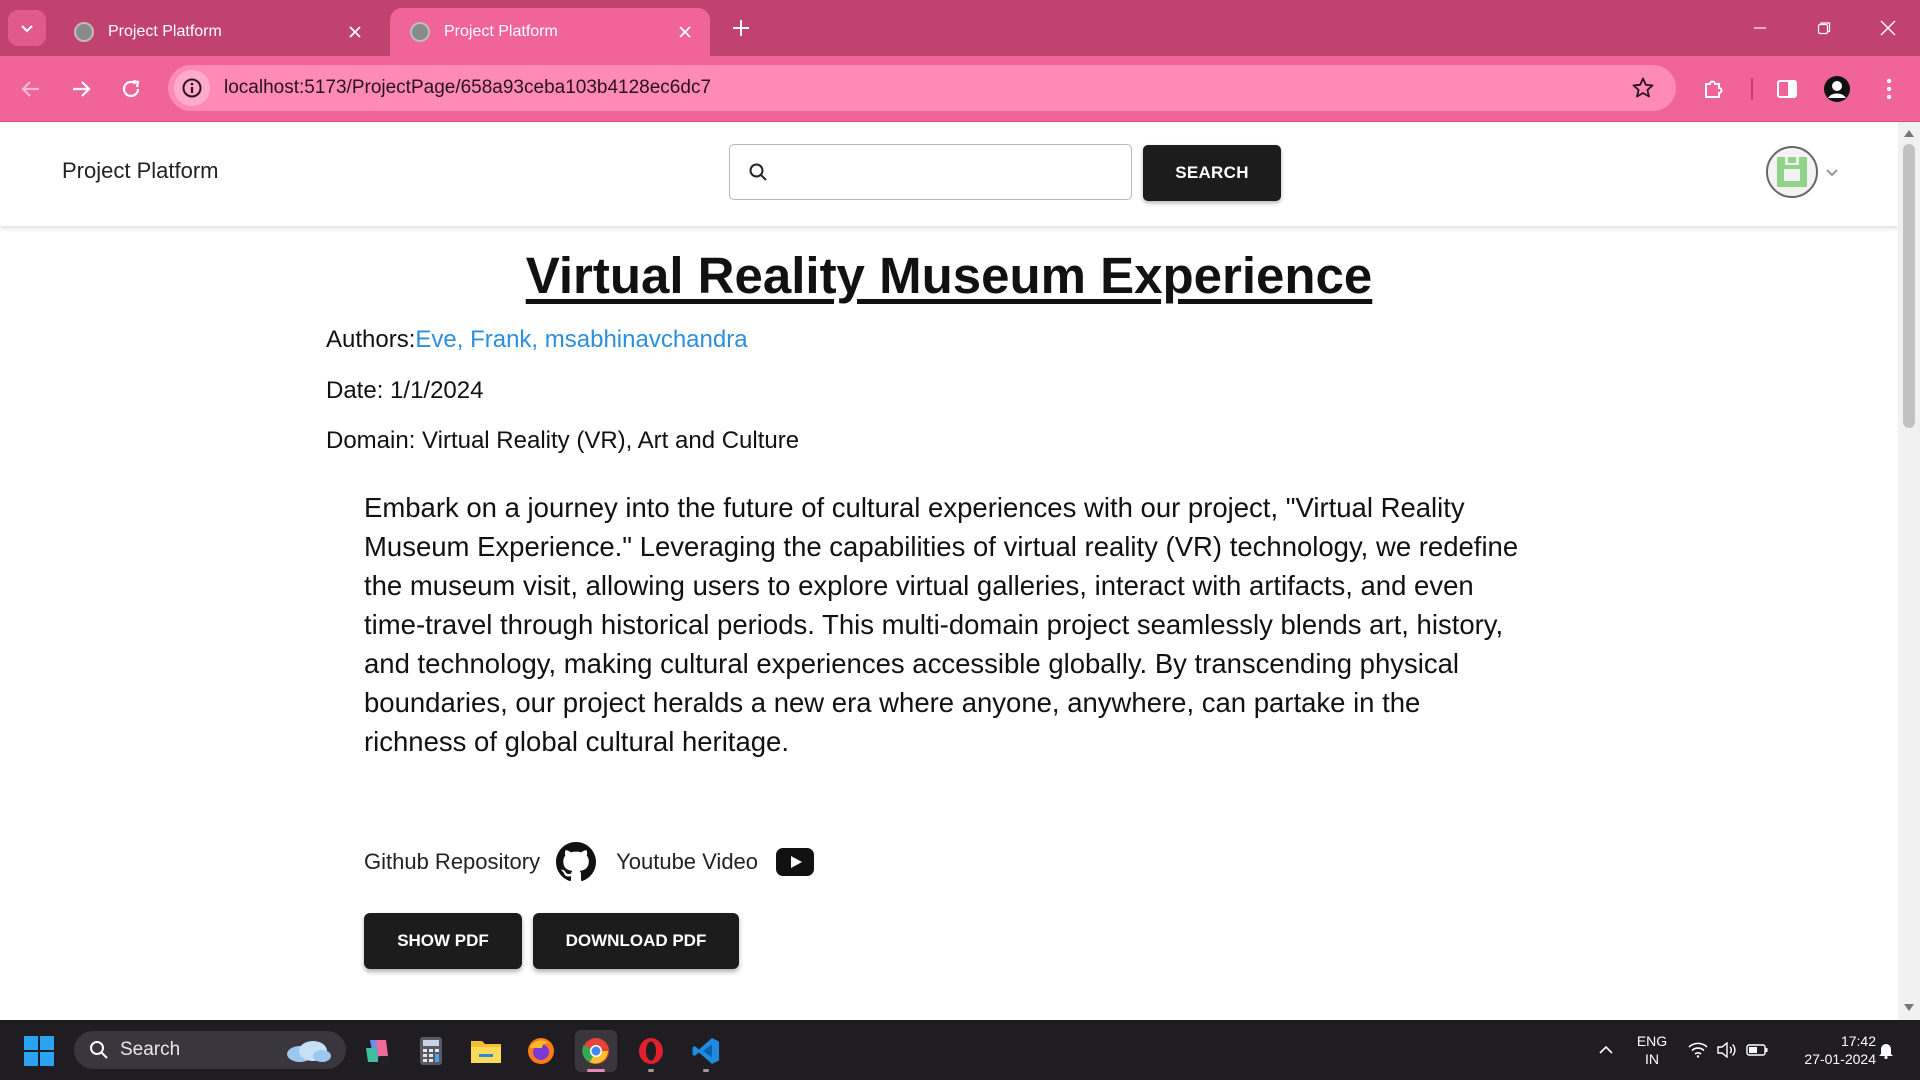  Describe the element at coordinates (1840, 1059) in the screenshot. I see `clock-date: 27-01-2024` at that location.